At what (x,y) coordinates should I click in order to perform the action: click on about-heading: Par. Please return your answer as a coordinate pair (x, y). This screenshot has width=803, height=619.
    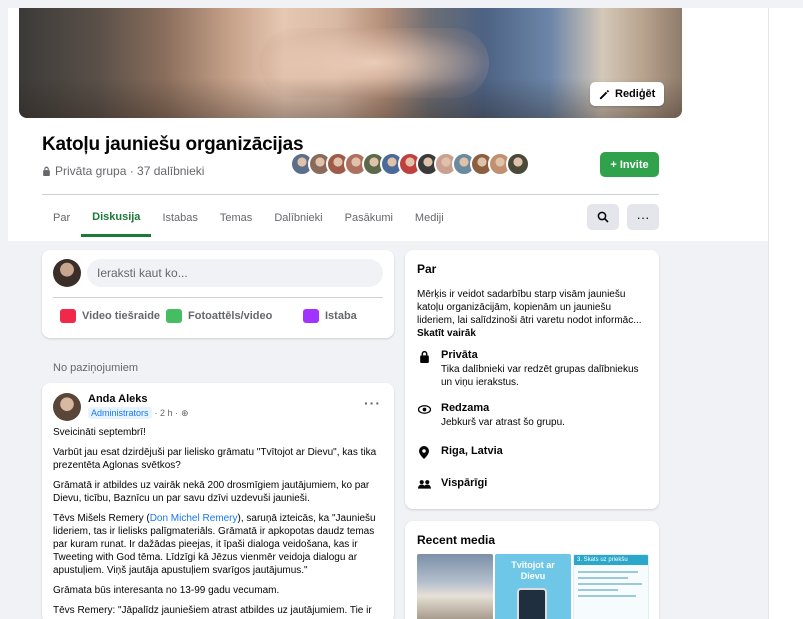
    Looking at the image, I should click on (427, 269).